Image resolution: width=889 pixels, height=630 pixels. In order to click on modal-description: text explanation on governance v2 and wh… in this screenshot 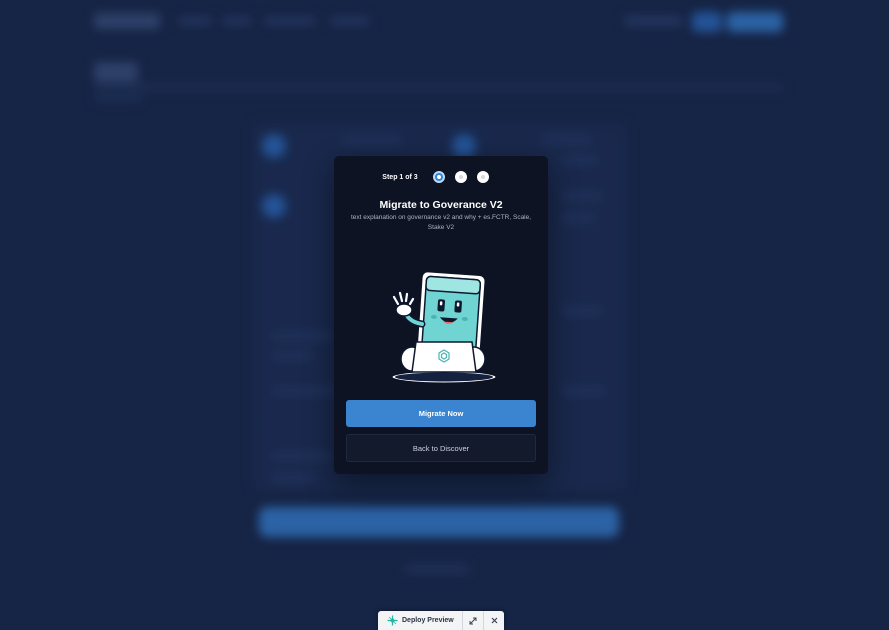, I will do `click(441, 222)`.